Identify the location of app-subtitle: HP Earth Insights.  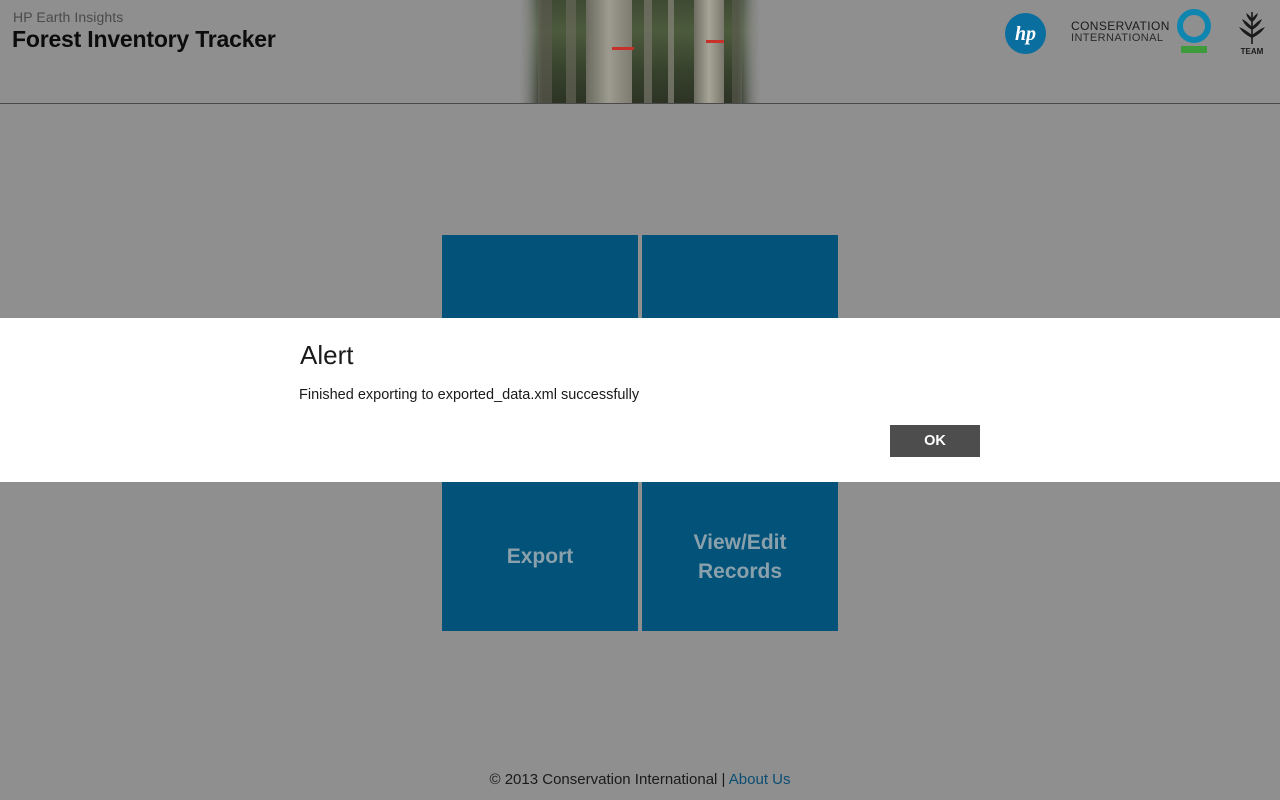
(68, 17).